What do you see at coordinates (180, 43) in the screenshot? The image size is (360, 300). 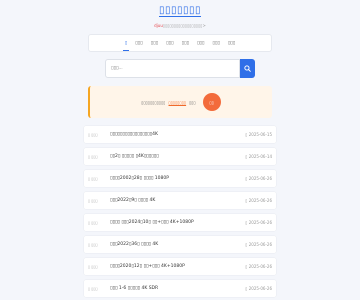 I see `category-nav: ▯ ▯▯▯ ▯▯▯ ▯▯▯ ▯▯▯ ▯▯▯ ▯▯▯ ▯▯▯` at bounding box center [180, 43].